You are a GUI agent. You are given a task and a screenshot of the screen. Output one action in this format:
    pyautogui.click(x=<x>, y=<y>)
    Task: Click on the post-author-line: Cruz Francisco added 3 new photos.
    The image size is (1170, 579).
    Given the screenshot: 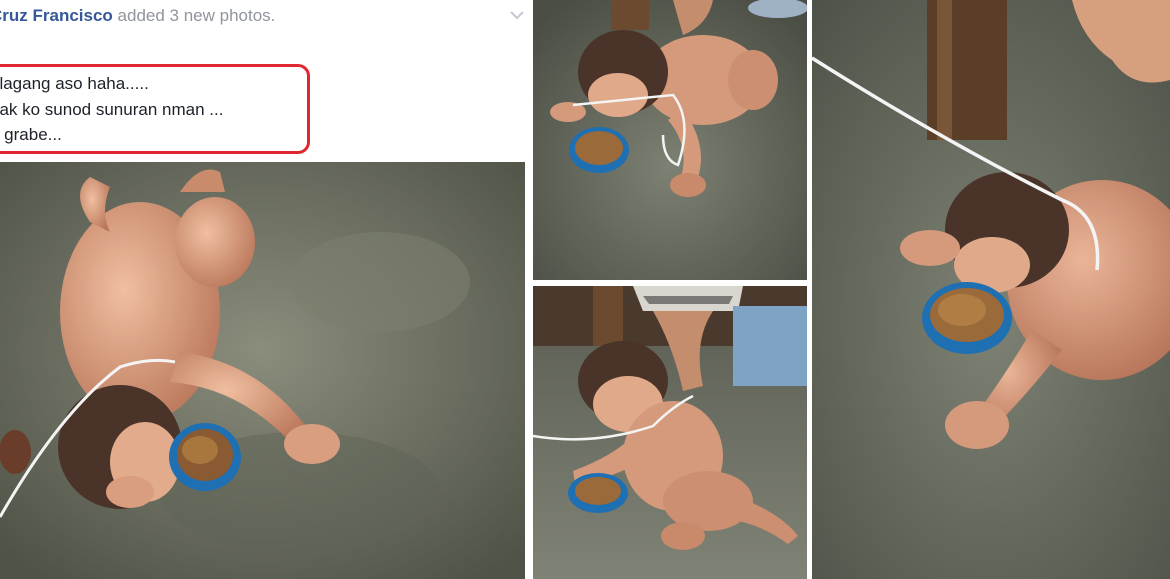 What is the action you would take?
    pyautogui.click(x=137, y=16)
    